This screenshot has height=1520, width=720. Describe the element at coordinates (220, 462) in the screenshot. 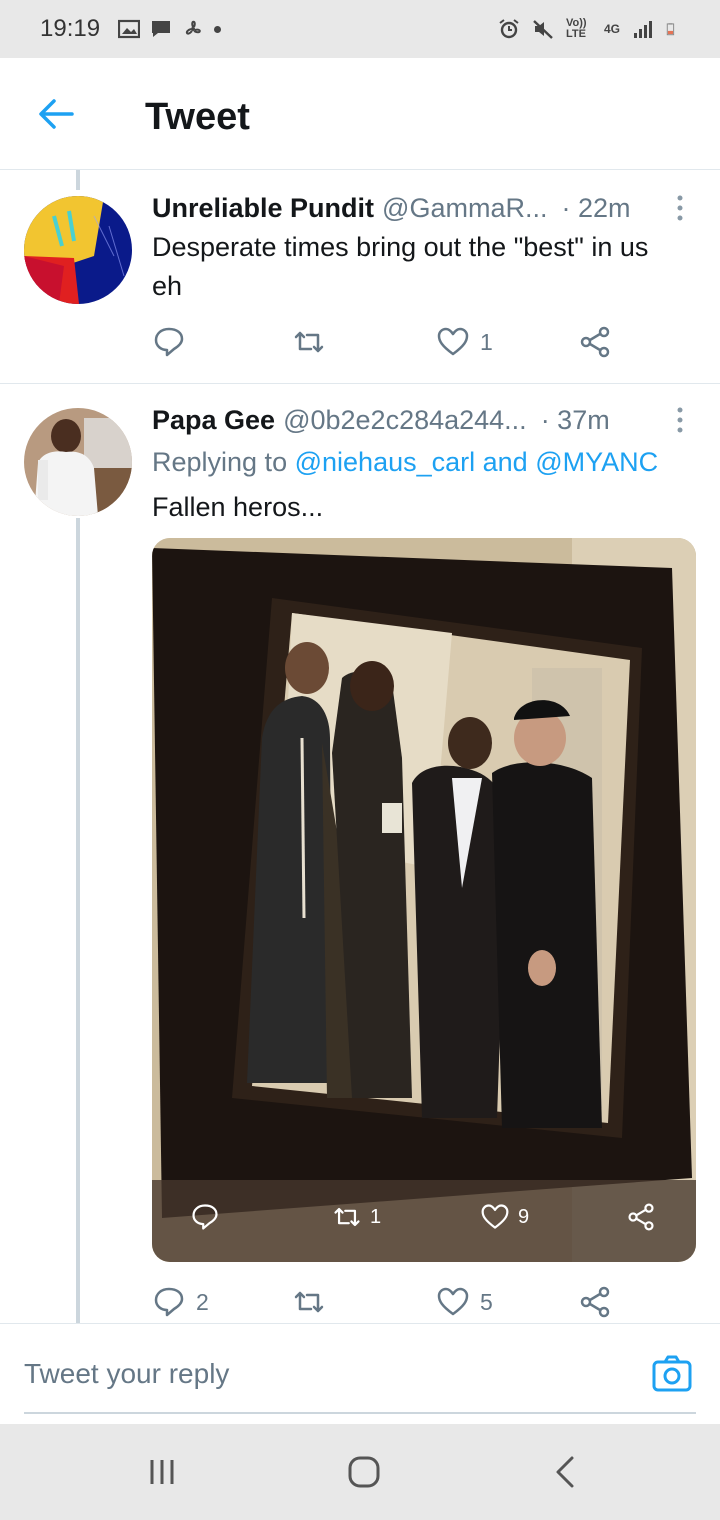

I see `replying-prefix: Replying to` at that location.